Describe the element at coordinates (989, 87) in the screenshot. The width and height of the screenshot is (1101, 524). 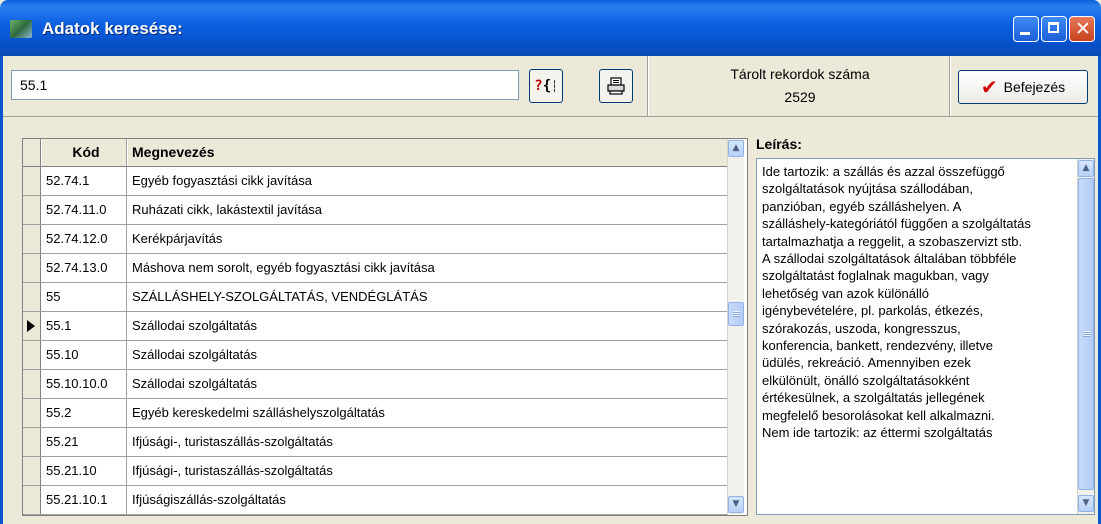
I see `checkmark-icon: ✔` at that location.